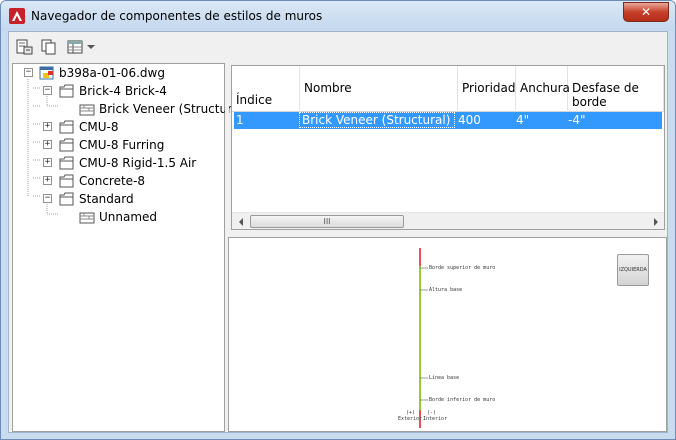  I want to click on cell-index: 1, so click(240, 120).